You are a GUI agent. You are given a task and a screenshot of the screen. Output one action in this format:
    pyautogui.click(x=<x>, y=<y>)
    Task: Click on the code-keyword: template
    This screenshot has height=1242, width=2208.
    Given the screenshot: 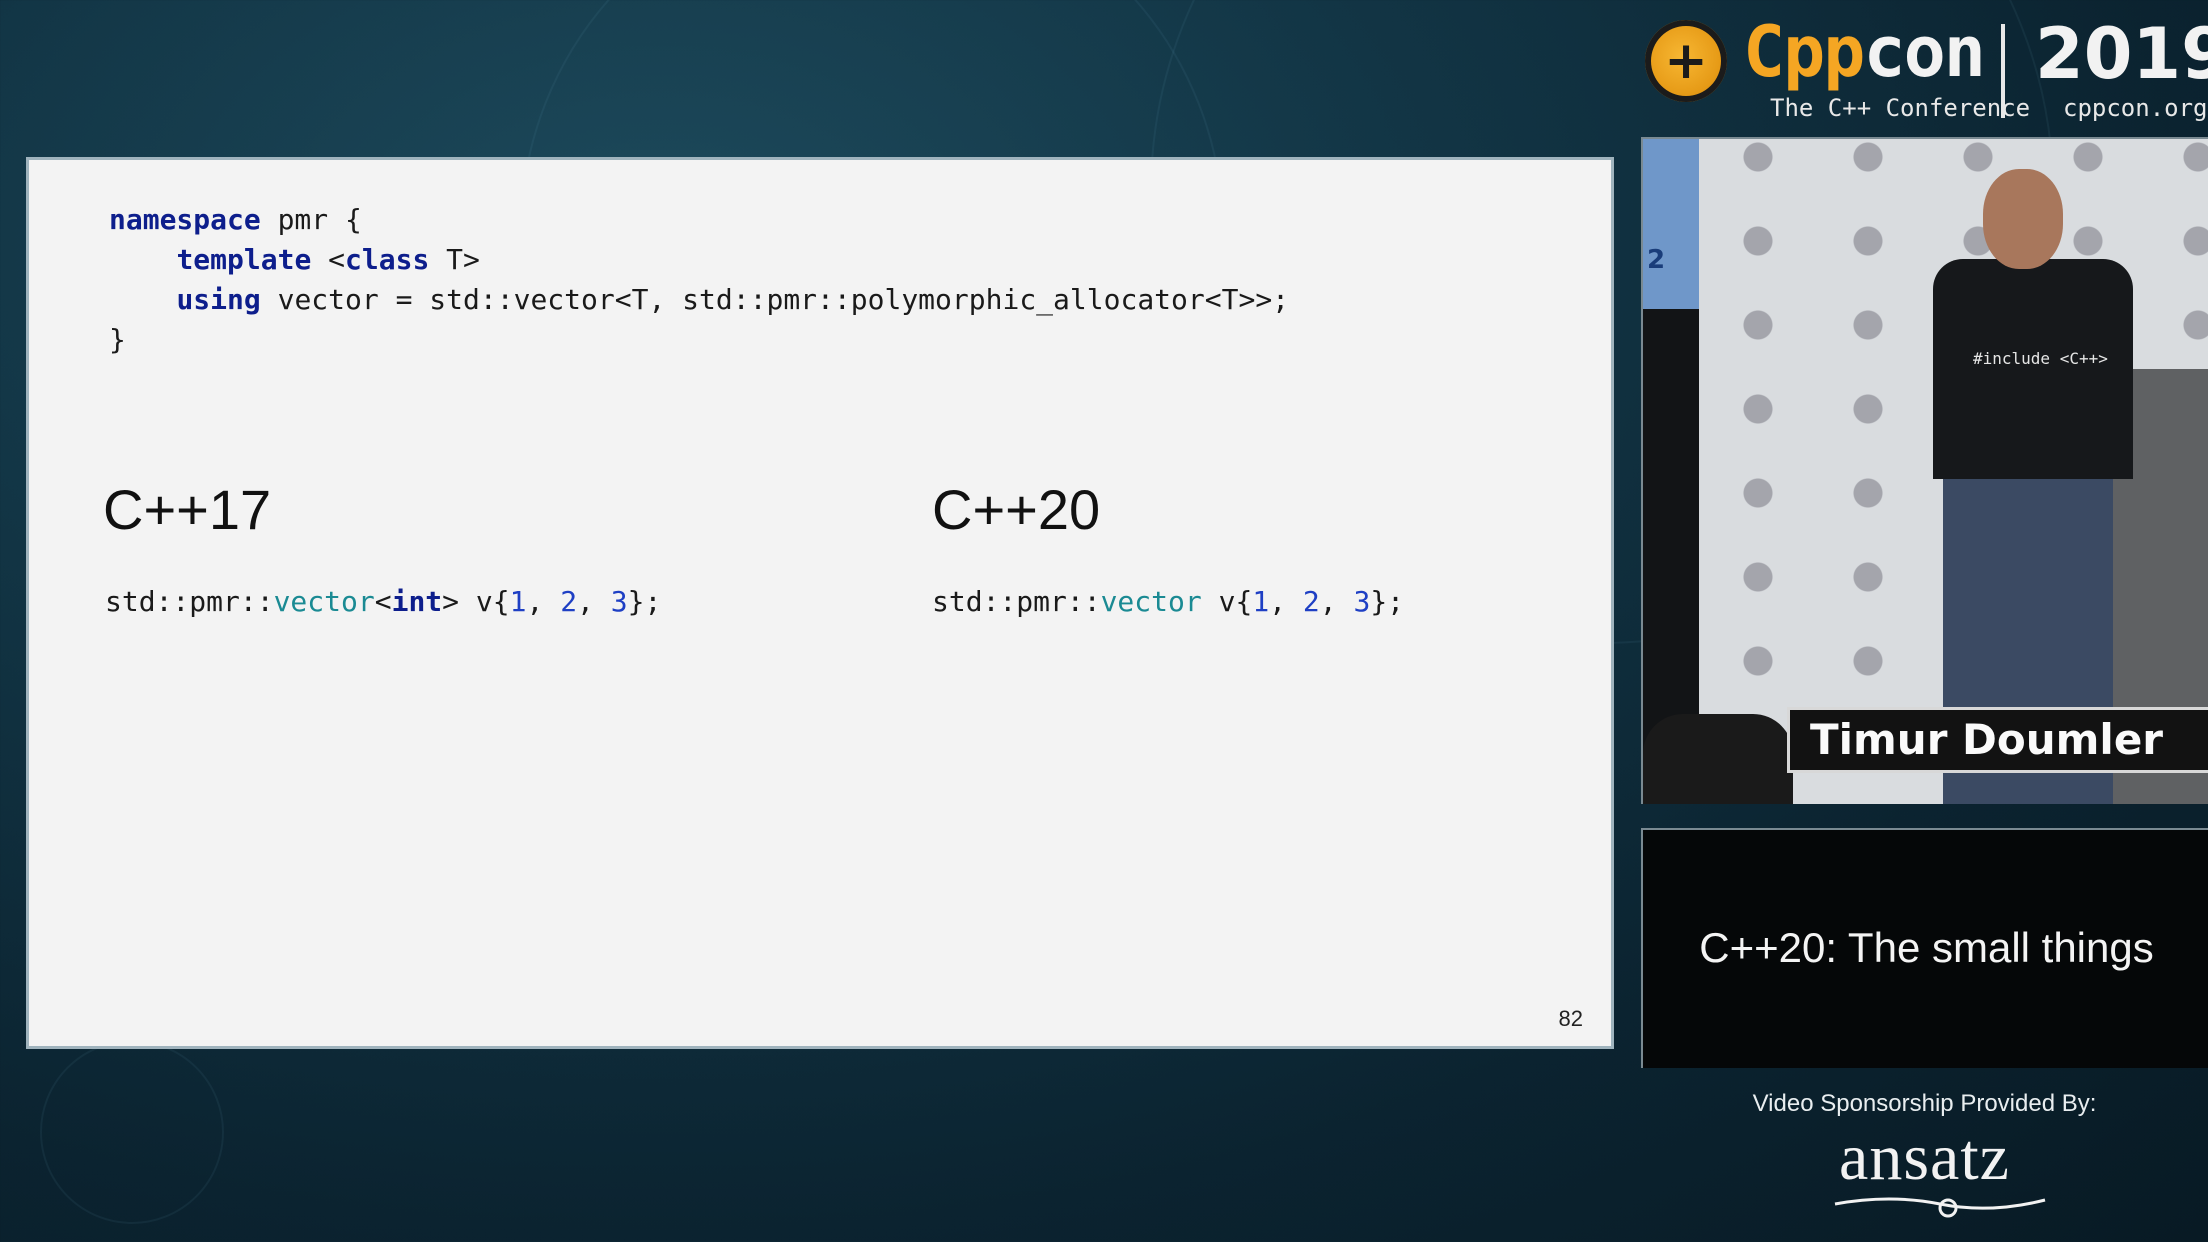 What is the action you would take?
    pyautogui.click(x=244, y=259)
    